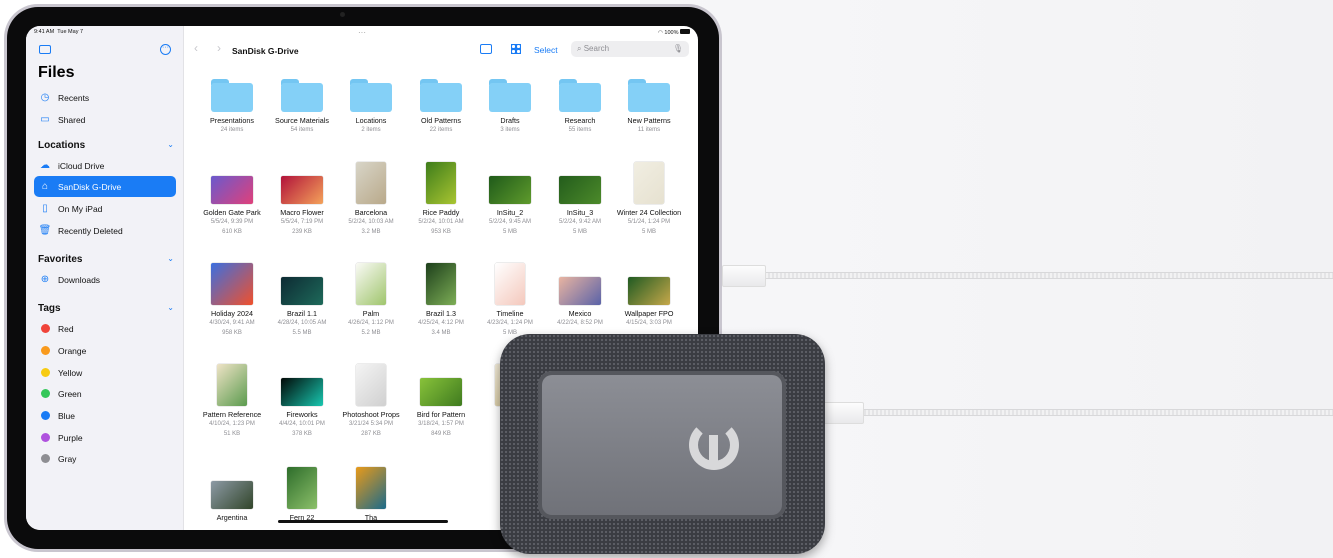  I want to click on file-size: 378 KB, so click(302, 433).